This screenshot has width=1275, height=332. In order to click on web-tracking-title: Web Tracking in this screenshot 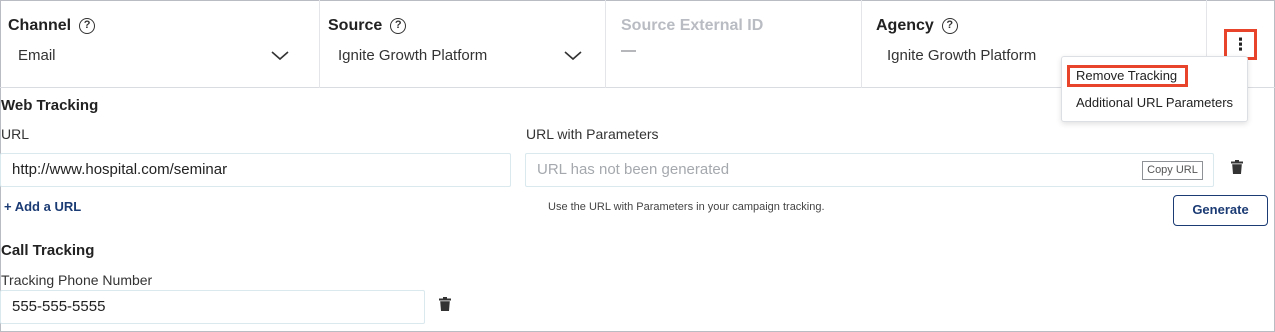, I will do `click(50, 105)`.